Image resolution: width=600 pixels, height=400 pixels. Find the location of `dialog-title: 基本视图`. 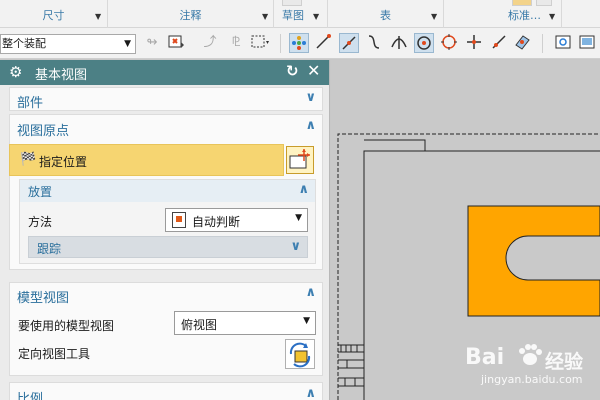

dialog-title: 基本视图 is located at coordinates (61, 75).